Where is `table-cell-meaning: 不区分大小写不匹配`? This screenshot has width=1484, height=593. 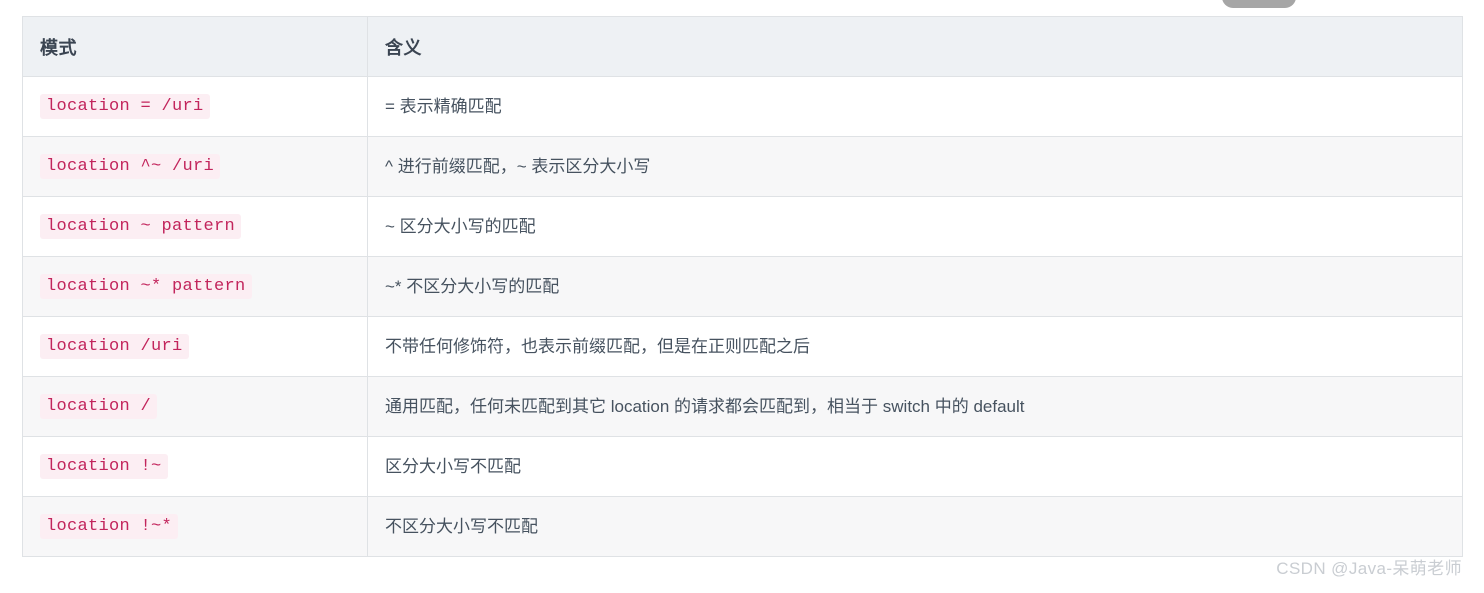
table-cell-meaning: 不区分大小写不匹配 is located at coordinates (915, 526).